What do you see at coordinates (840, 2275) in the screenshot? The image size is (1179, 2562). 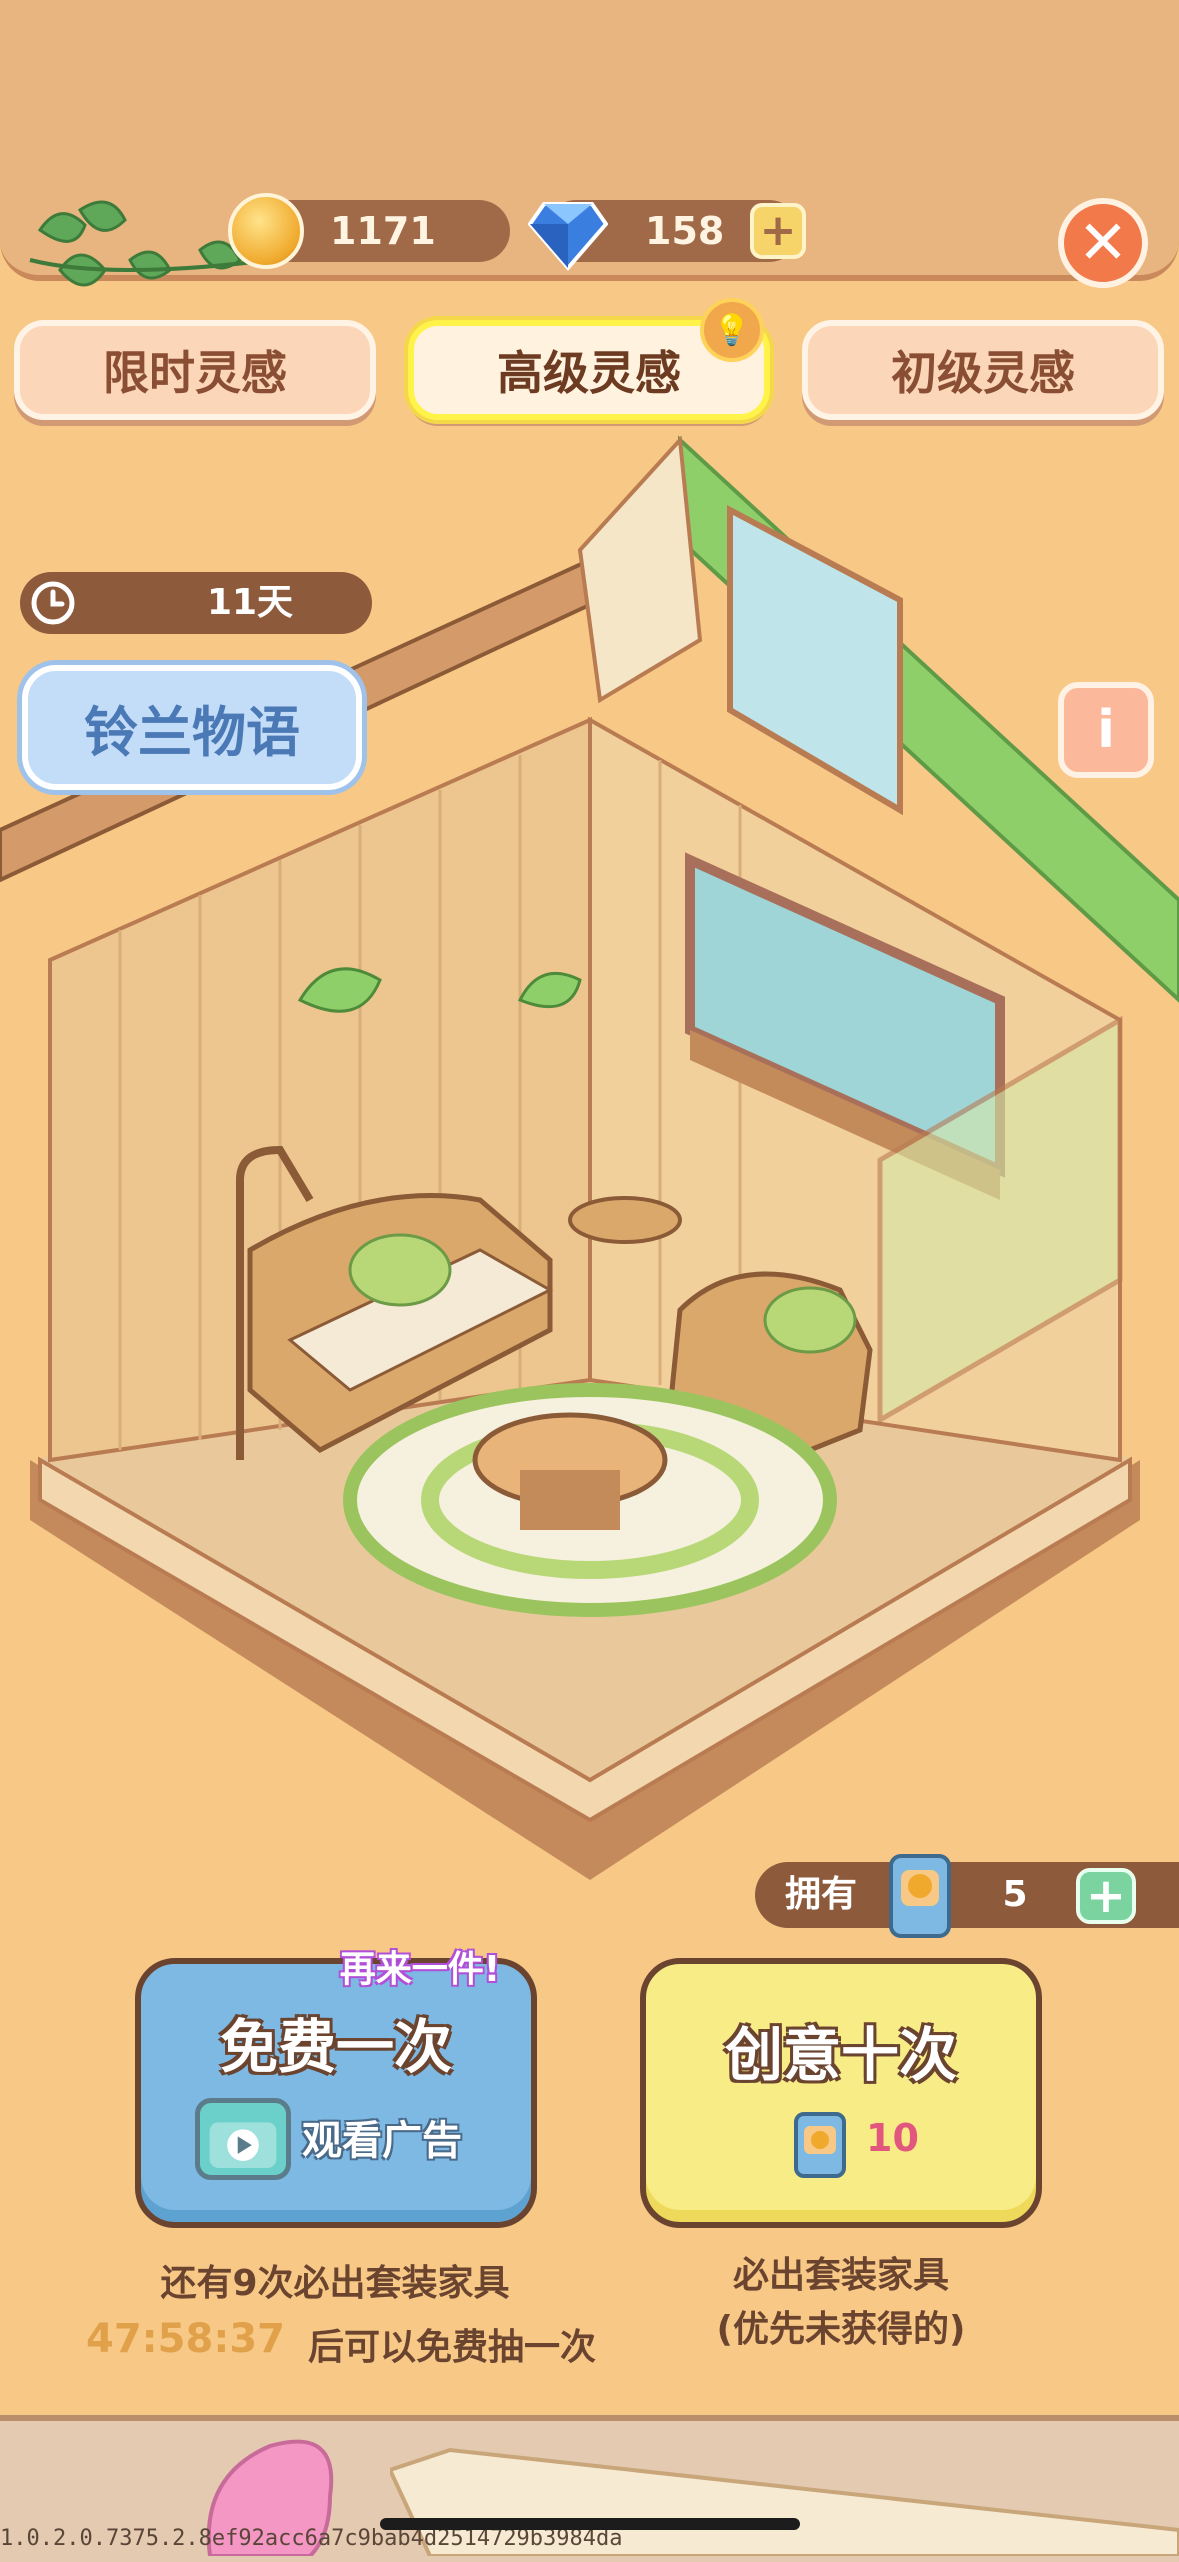 I see `ten-draw-guarantee-text: 必出套装家具` at bounding box center [840, 2275].